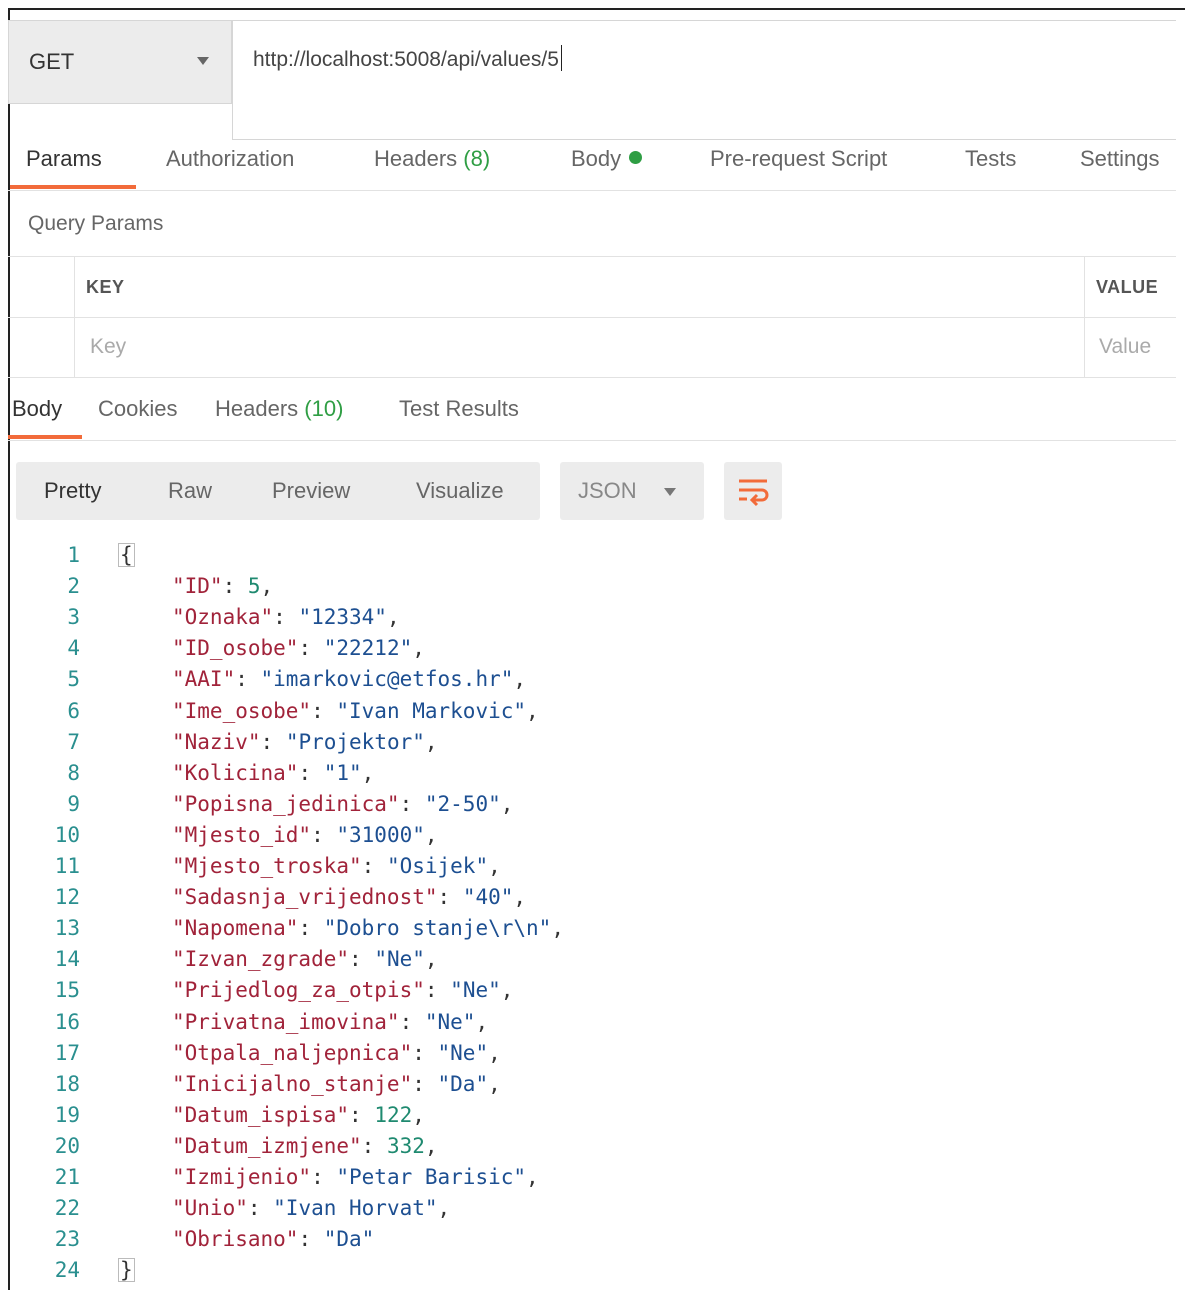 This screenshot has height=1290, width=1185. Describe the element at coordinates (261, 959) in the screenshot. I see `json-key: "Izvan_zgrade"` at that location.